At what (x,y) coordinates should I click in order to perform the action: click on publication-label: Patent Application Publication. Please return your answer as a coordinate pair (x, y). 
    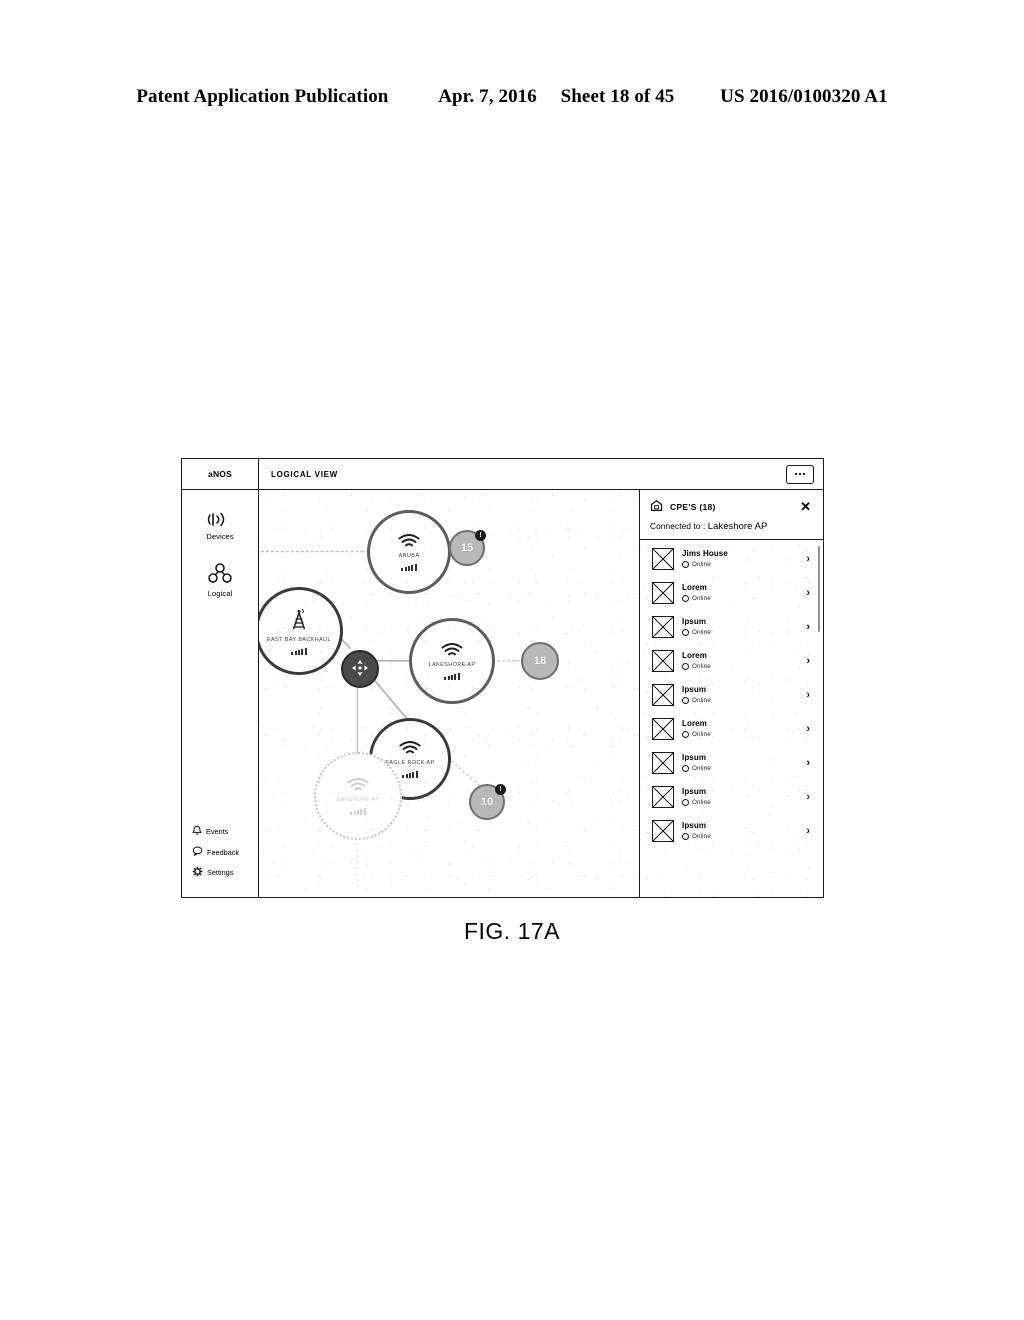
    Looking at the image, I should click on (262, 96).